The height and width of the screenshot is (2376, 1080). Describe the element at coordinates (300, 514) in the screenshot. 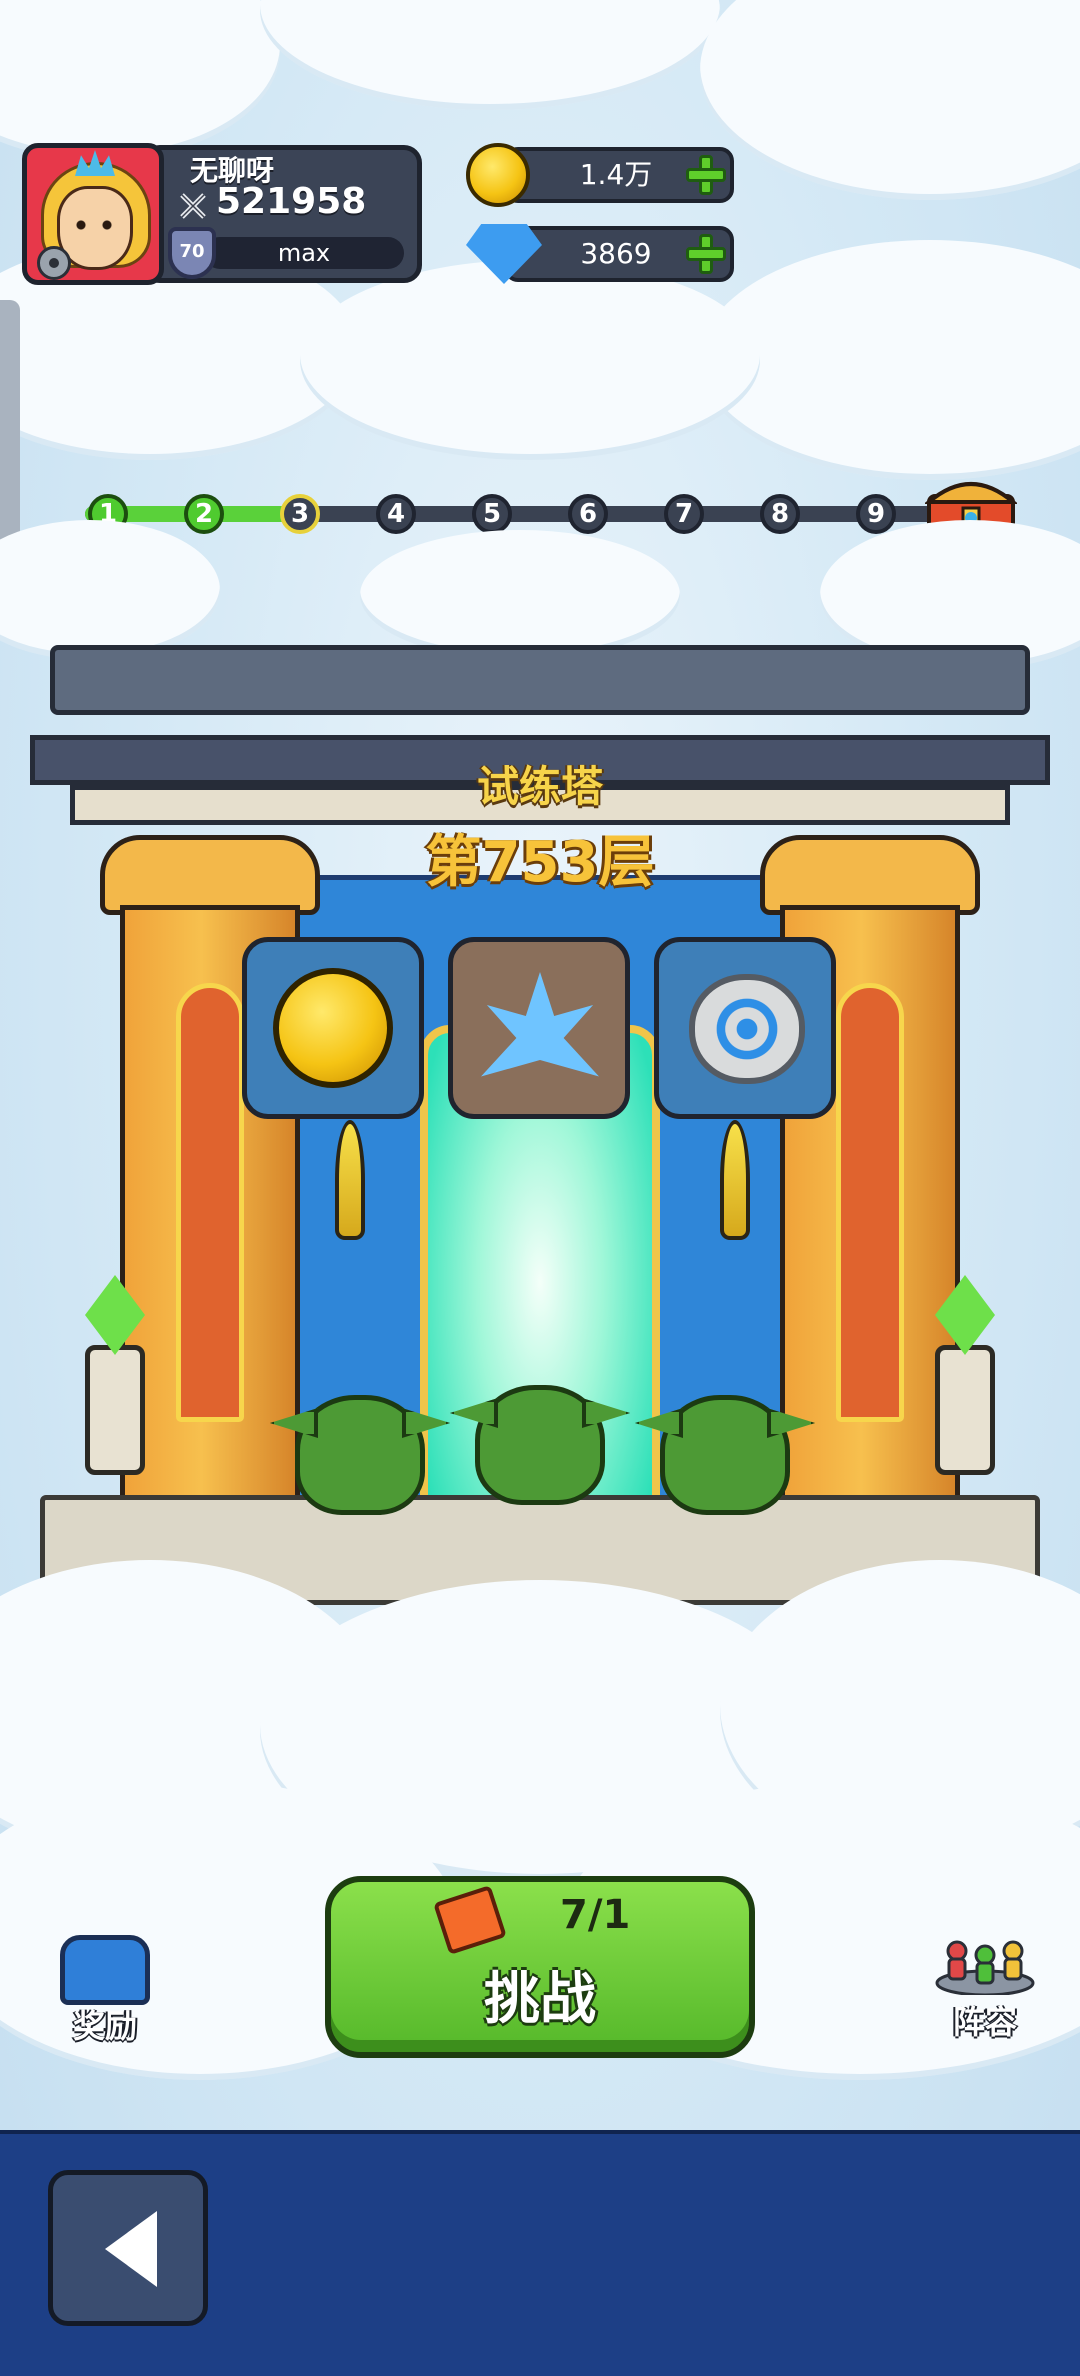

I see `stage-node-3: 3` at that location.